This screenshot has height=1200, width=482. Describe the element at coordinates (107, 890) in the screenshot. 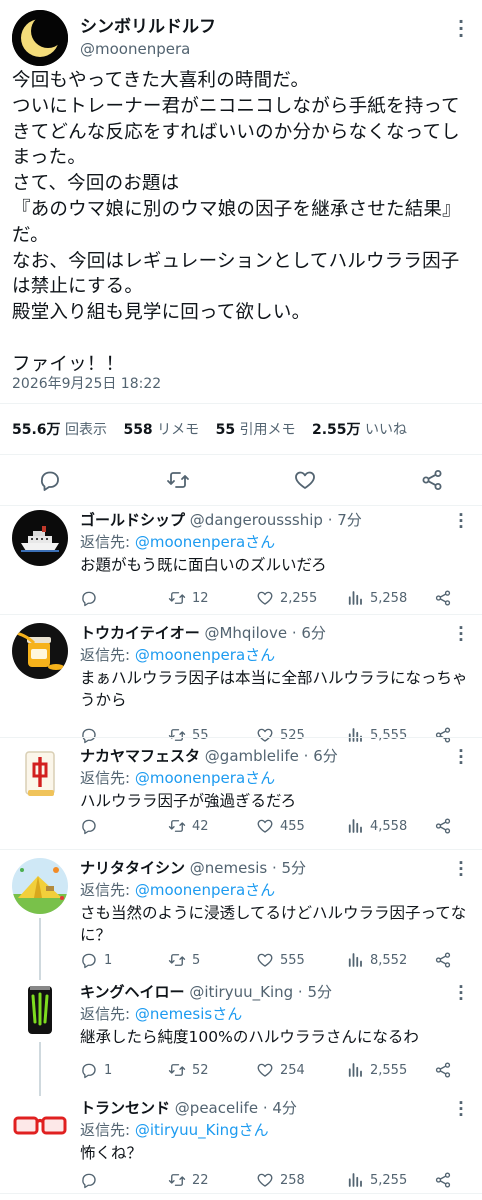

I see `reply-to-label: 返信先:` at that location.